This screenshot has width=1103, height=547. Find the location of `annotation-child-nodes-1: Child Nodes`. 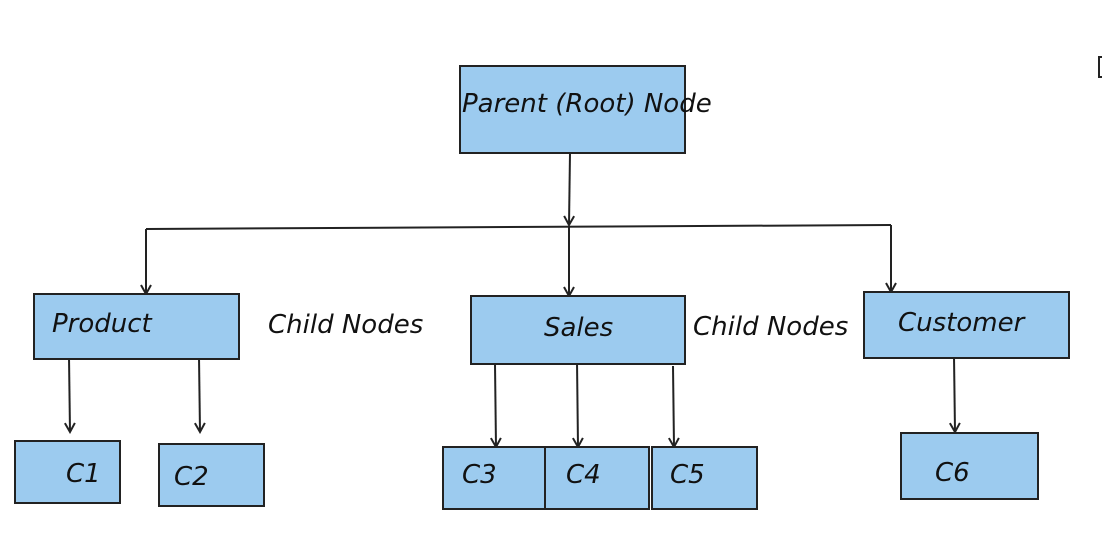

annotation-child-nodes-1: Child Nodes is located at coordinates (345, 325).